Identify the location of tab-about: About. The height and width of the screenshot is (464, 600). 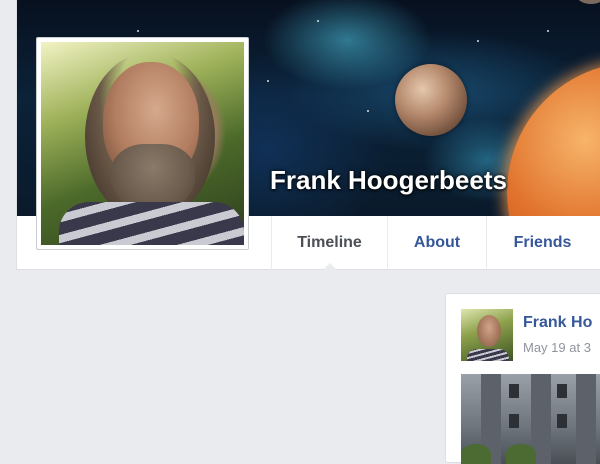
(436, 243).